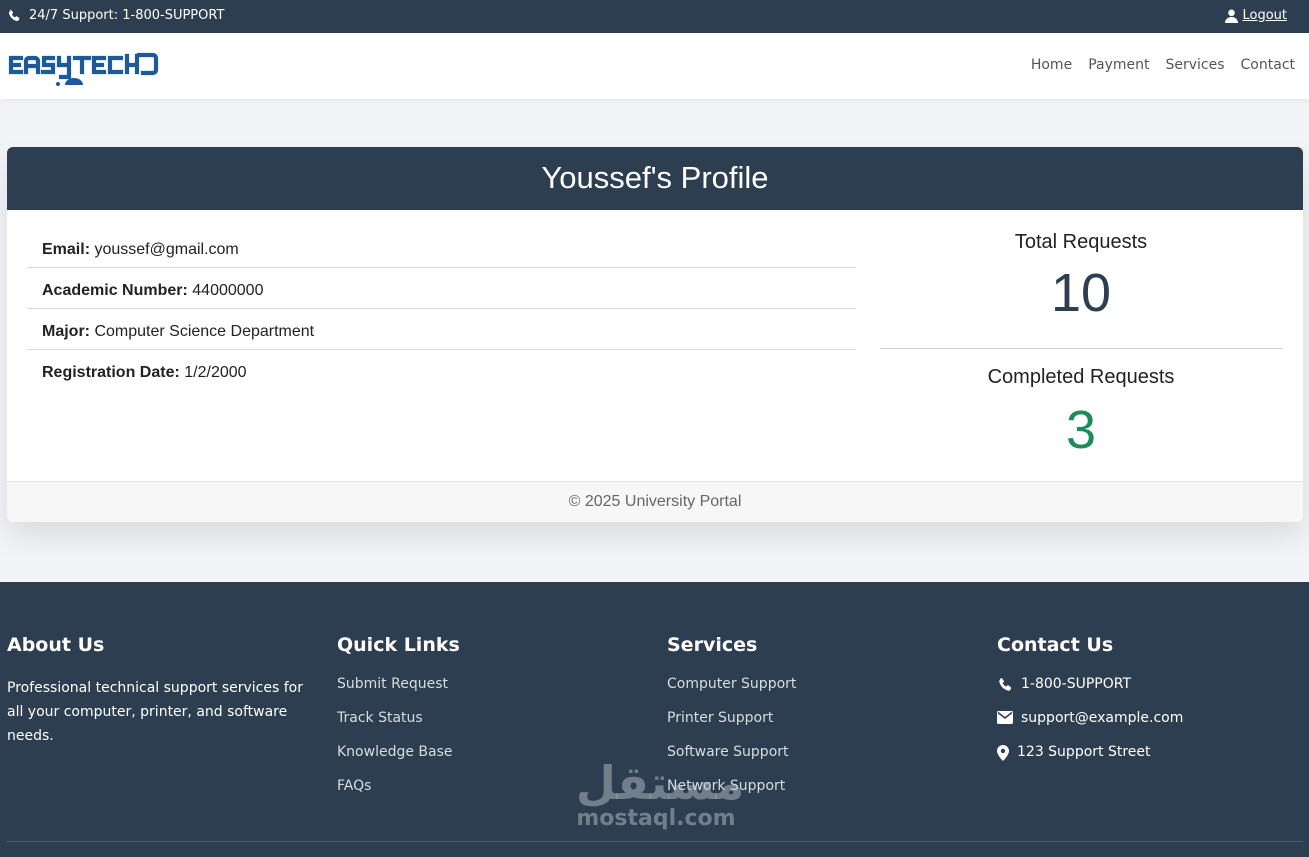 This screenshot has width=1309, height=857. Describe the element at coordinates (1081, 242) in the screenshot. I see `total-requests-label: Total Requests` at that location.